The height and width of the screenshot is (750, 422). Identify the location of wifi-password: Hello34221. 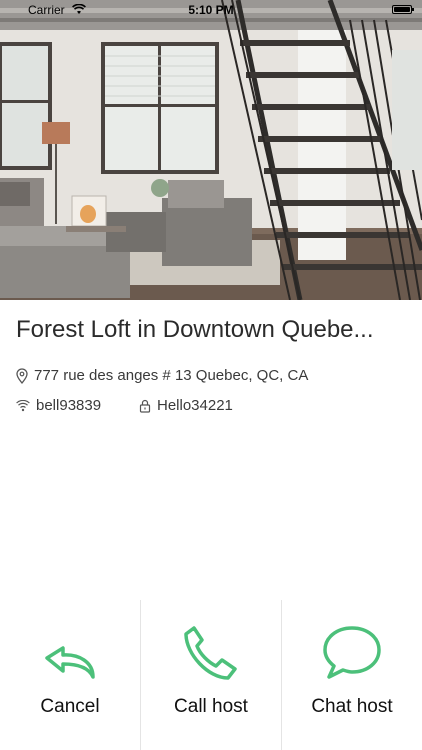
(195, 405).